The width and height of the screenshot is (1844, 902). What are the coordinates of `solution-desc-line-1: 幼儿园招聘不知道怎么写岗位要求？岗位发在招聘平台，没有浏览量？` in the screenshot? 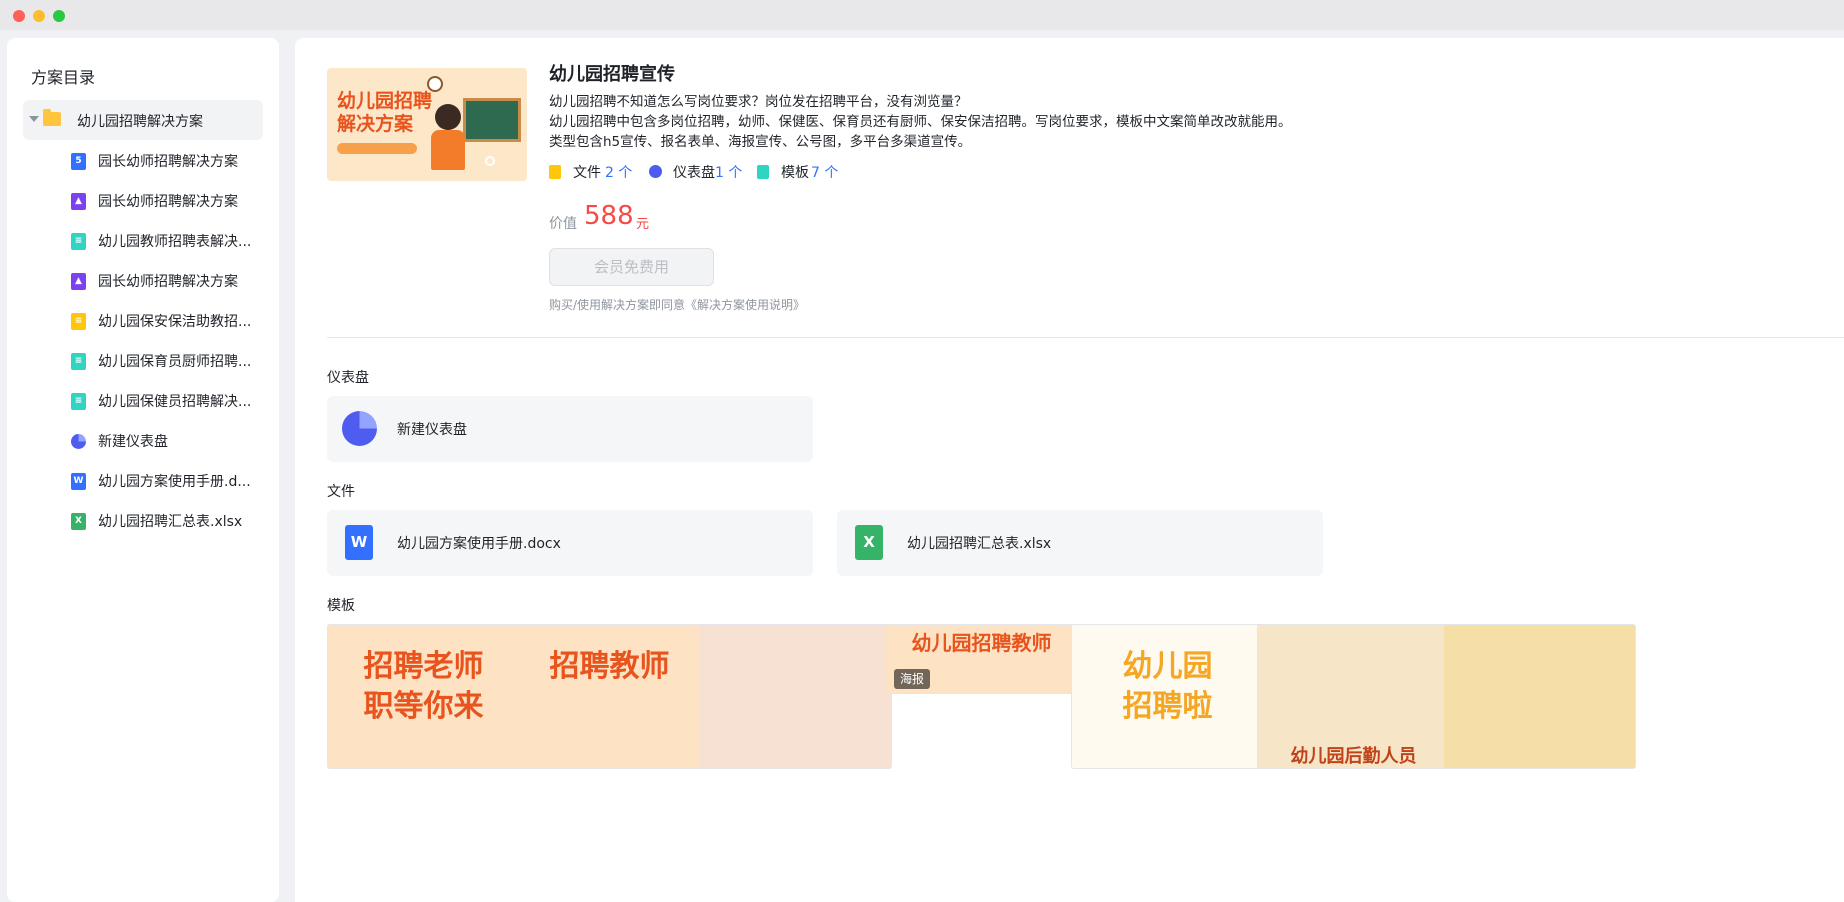 It's located at (758, 102).